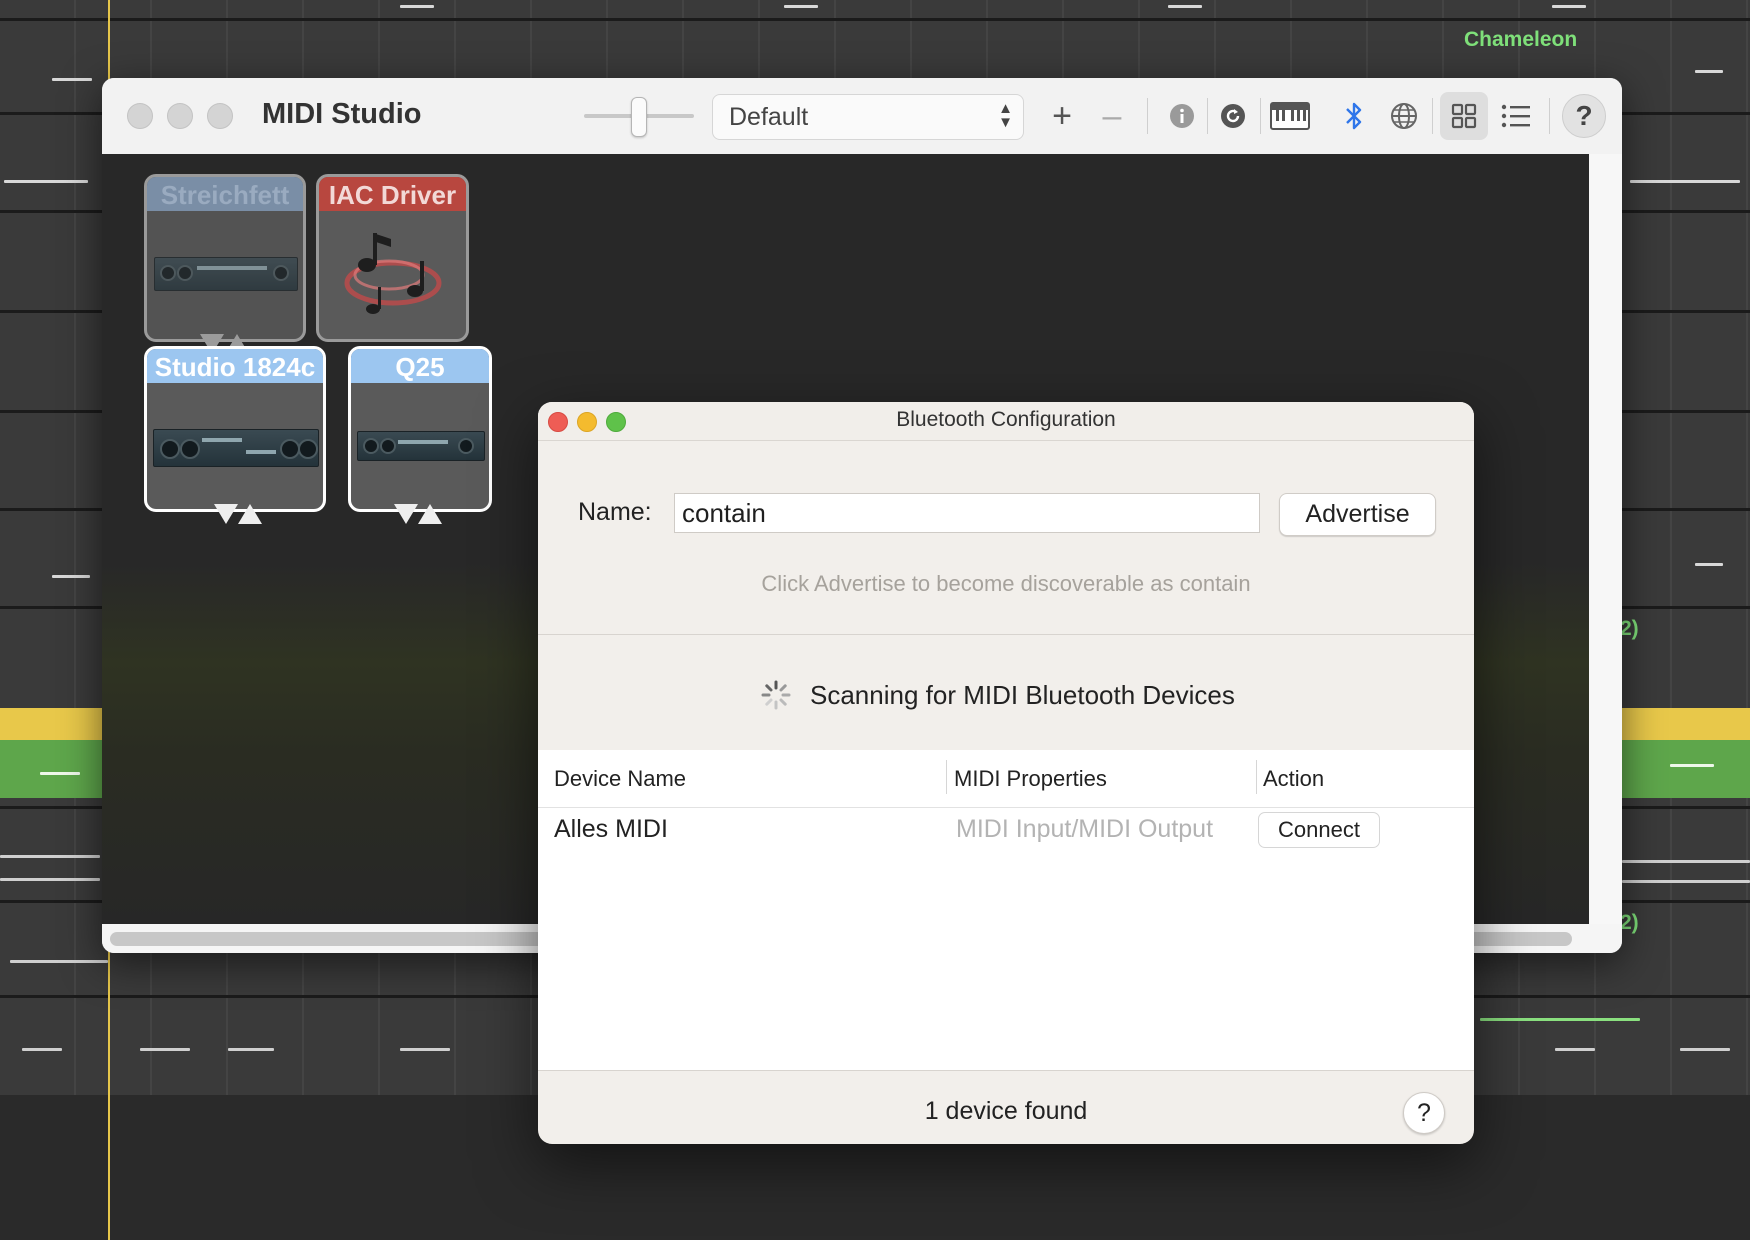  Describe the element at coordinates (235, 366) in the screenshot. I see `device-name: Studio 1824c` at that location.